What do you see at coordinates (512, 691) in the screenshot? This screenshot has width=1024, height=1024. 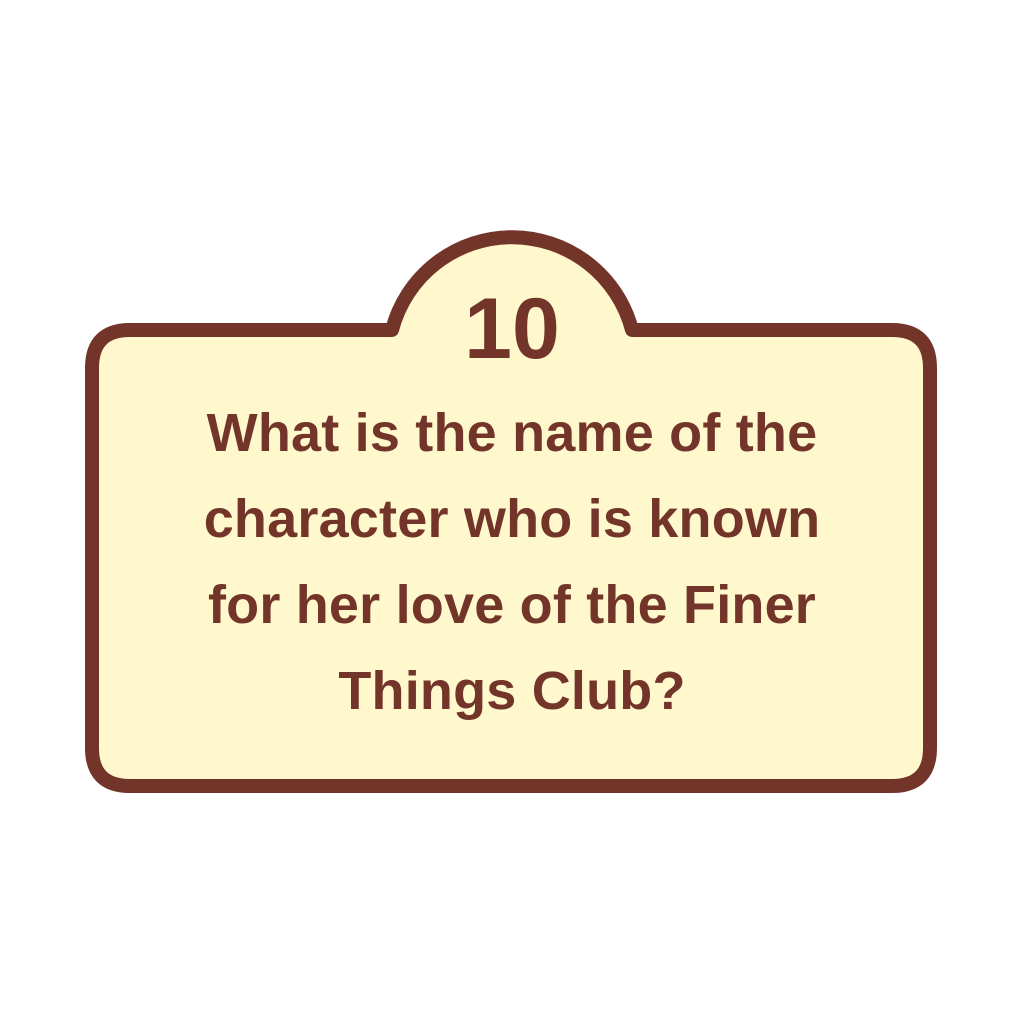 I see `question-line-4: Things Club?` at bounding box center [512, 691].